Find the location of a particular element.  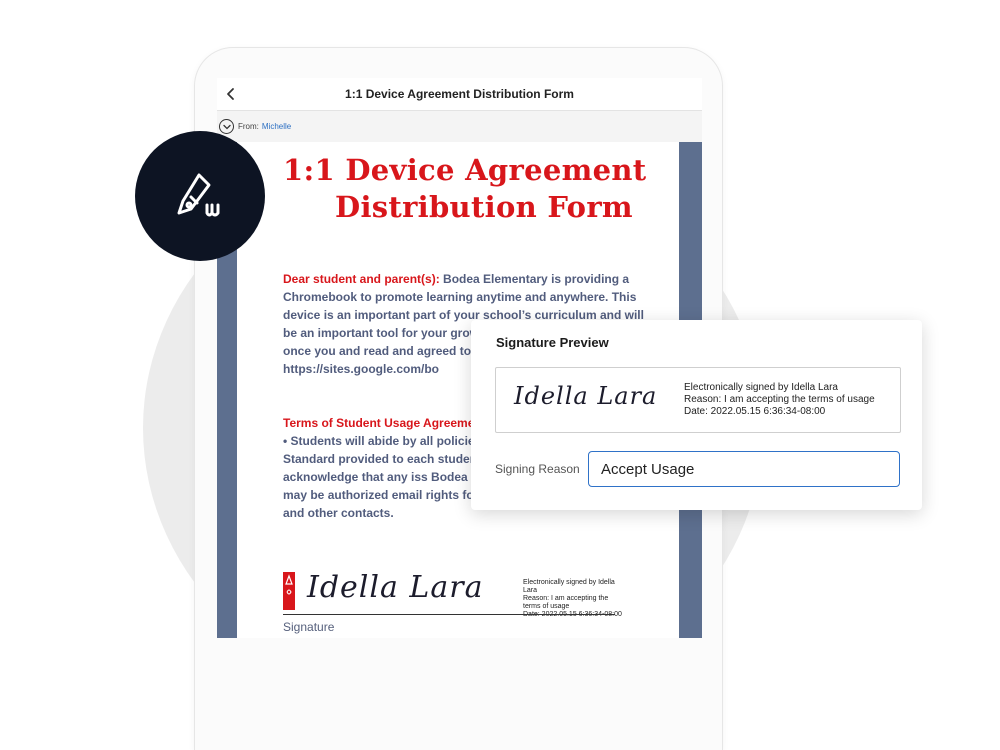

document-title: 1:1 Device Agreement Distribution Form is located at coordinates (465, 188).